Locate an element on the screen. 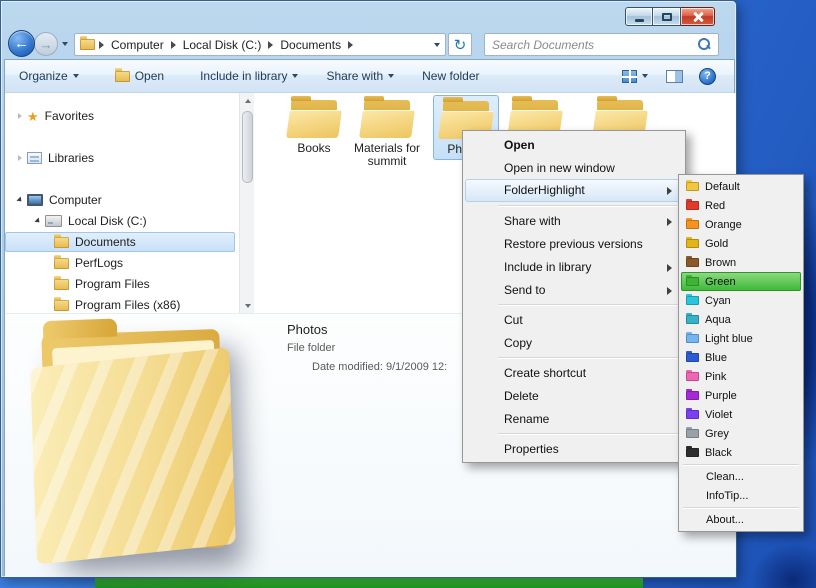 The image size is (816, 588). submenu-item-blue: Blue is located at coordinates (741, 357).